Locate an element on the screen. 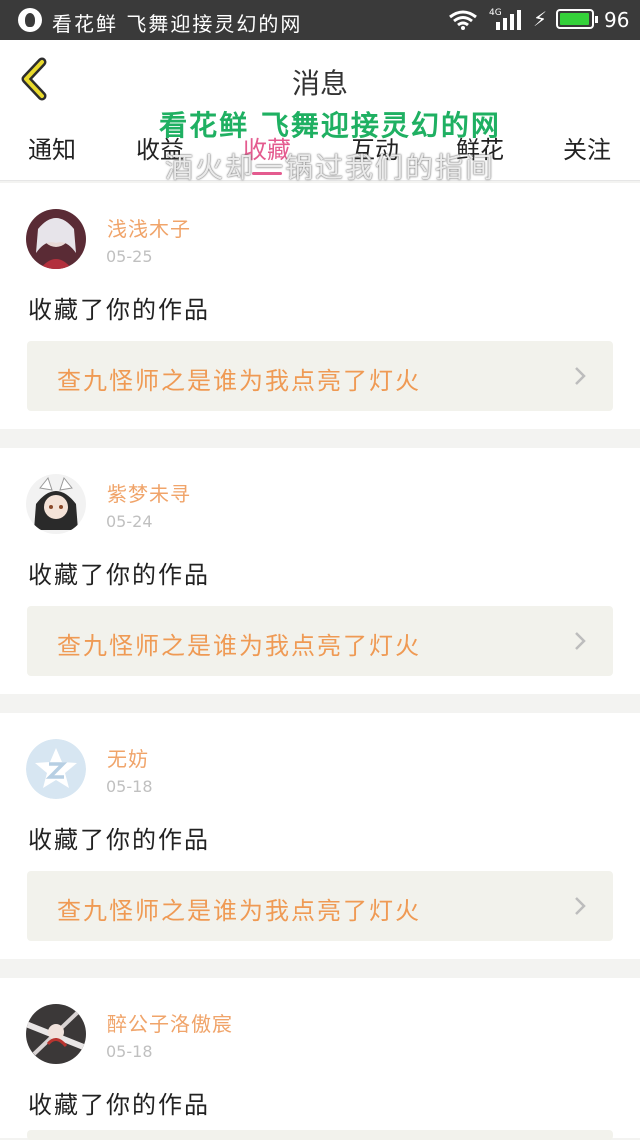  status-bar: 看花鲜 飞舞迎接灵幻的网 4G ⚡ 96 is located at coordinates (320, 20).